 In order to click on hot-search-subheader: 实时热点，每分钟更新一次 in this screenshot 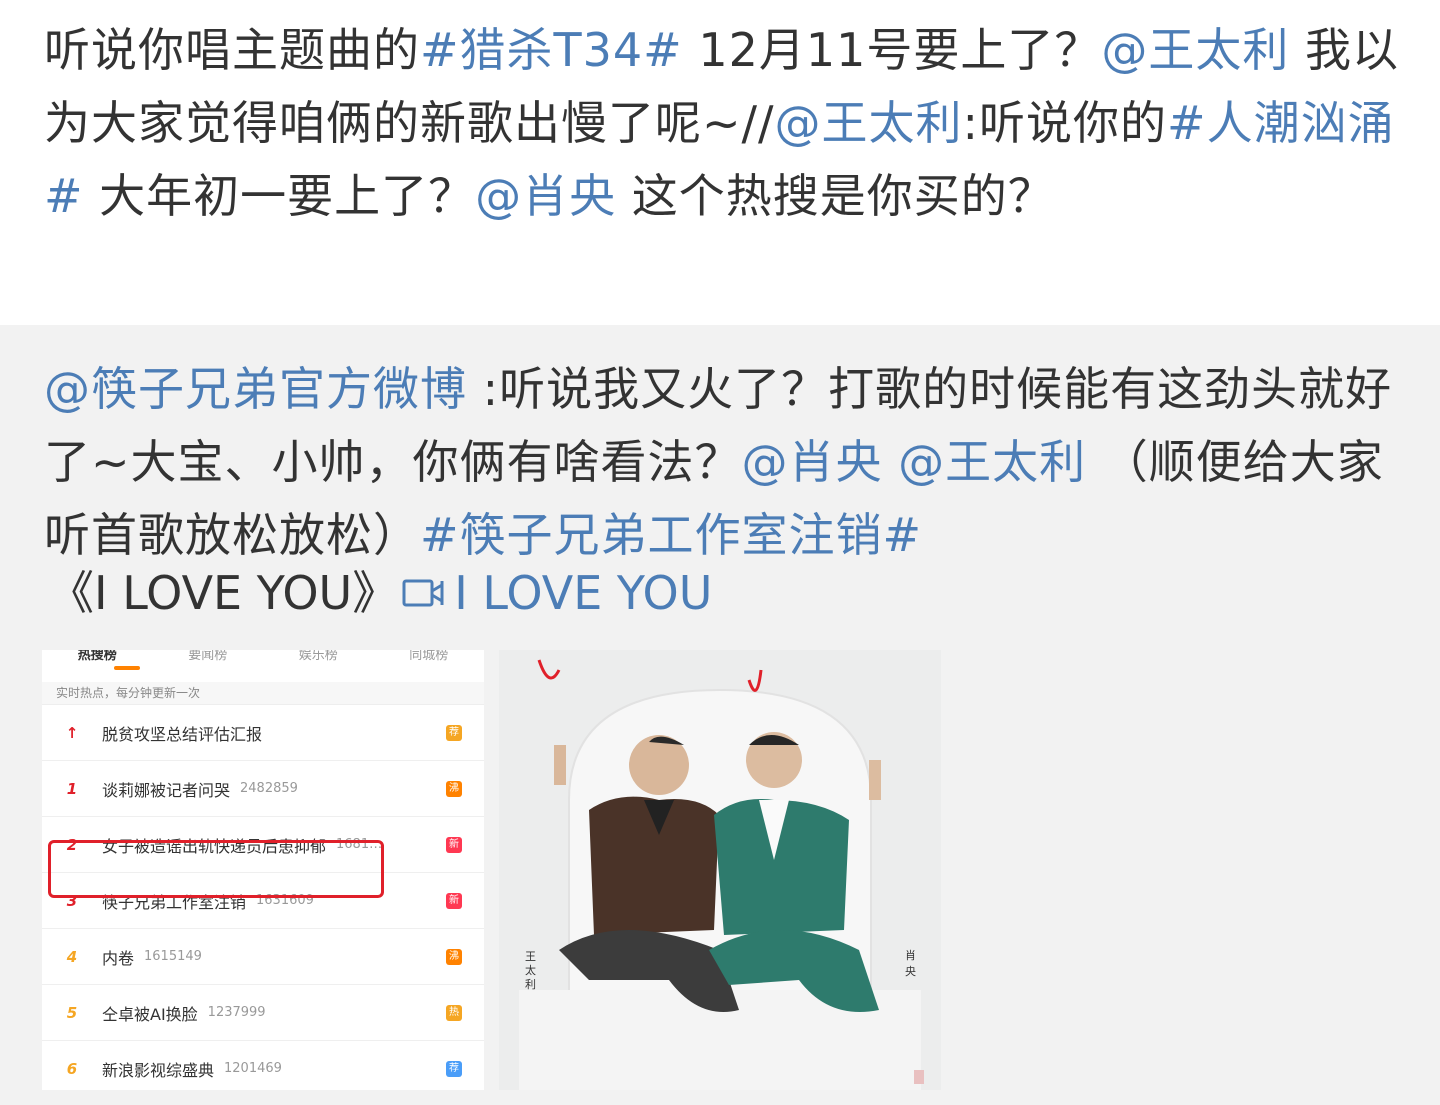, I will do `click(263, 693)`.